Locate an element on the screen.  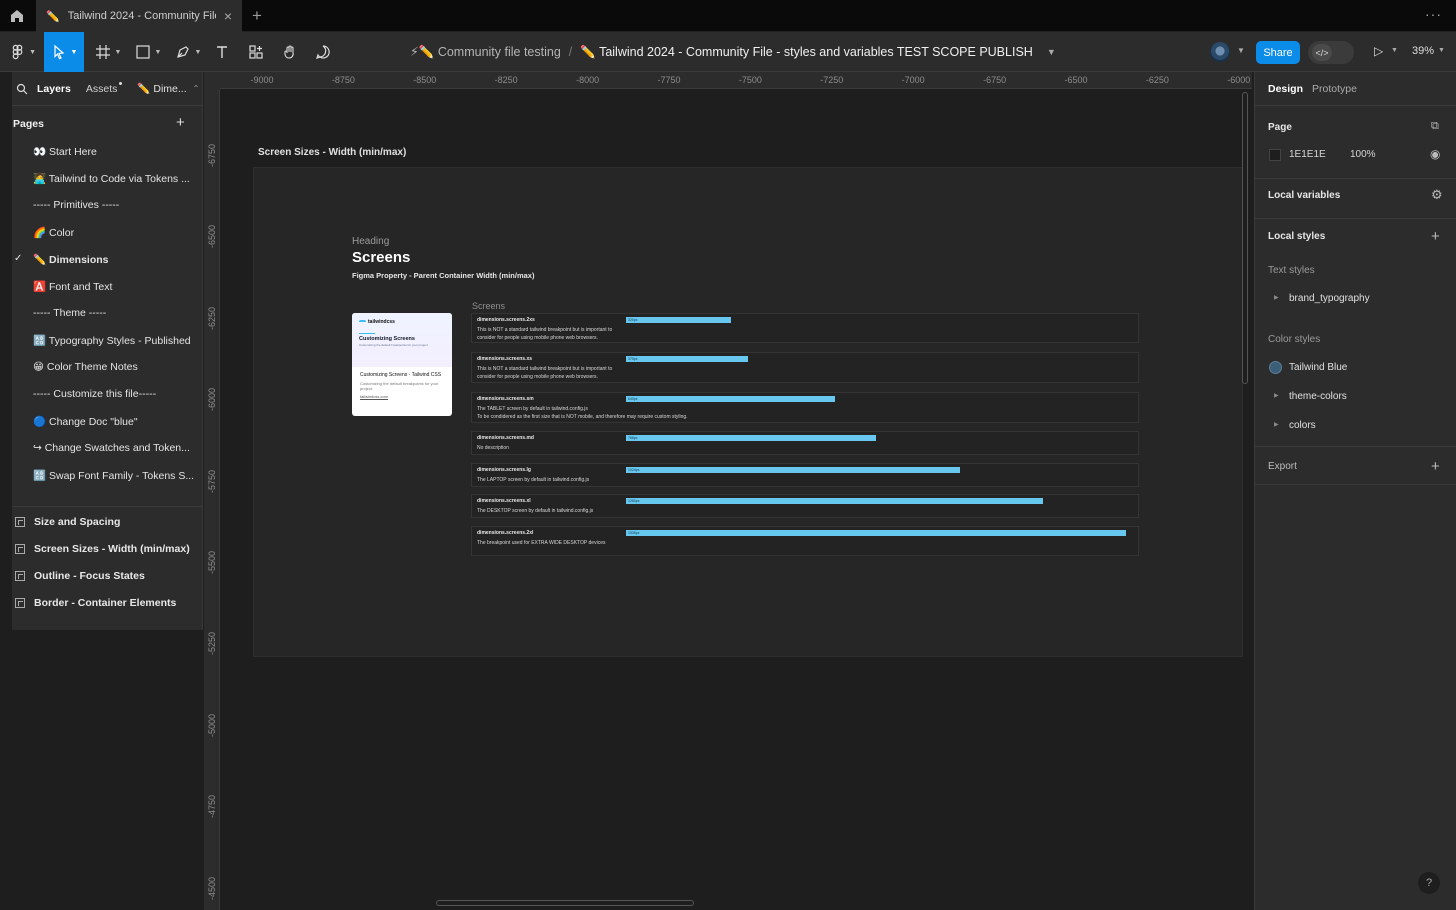
page-opacity-value: 100% is located at coordinates (1363, 154).